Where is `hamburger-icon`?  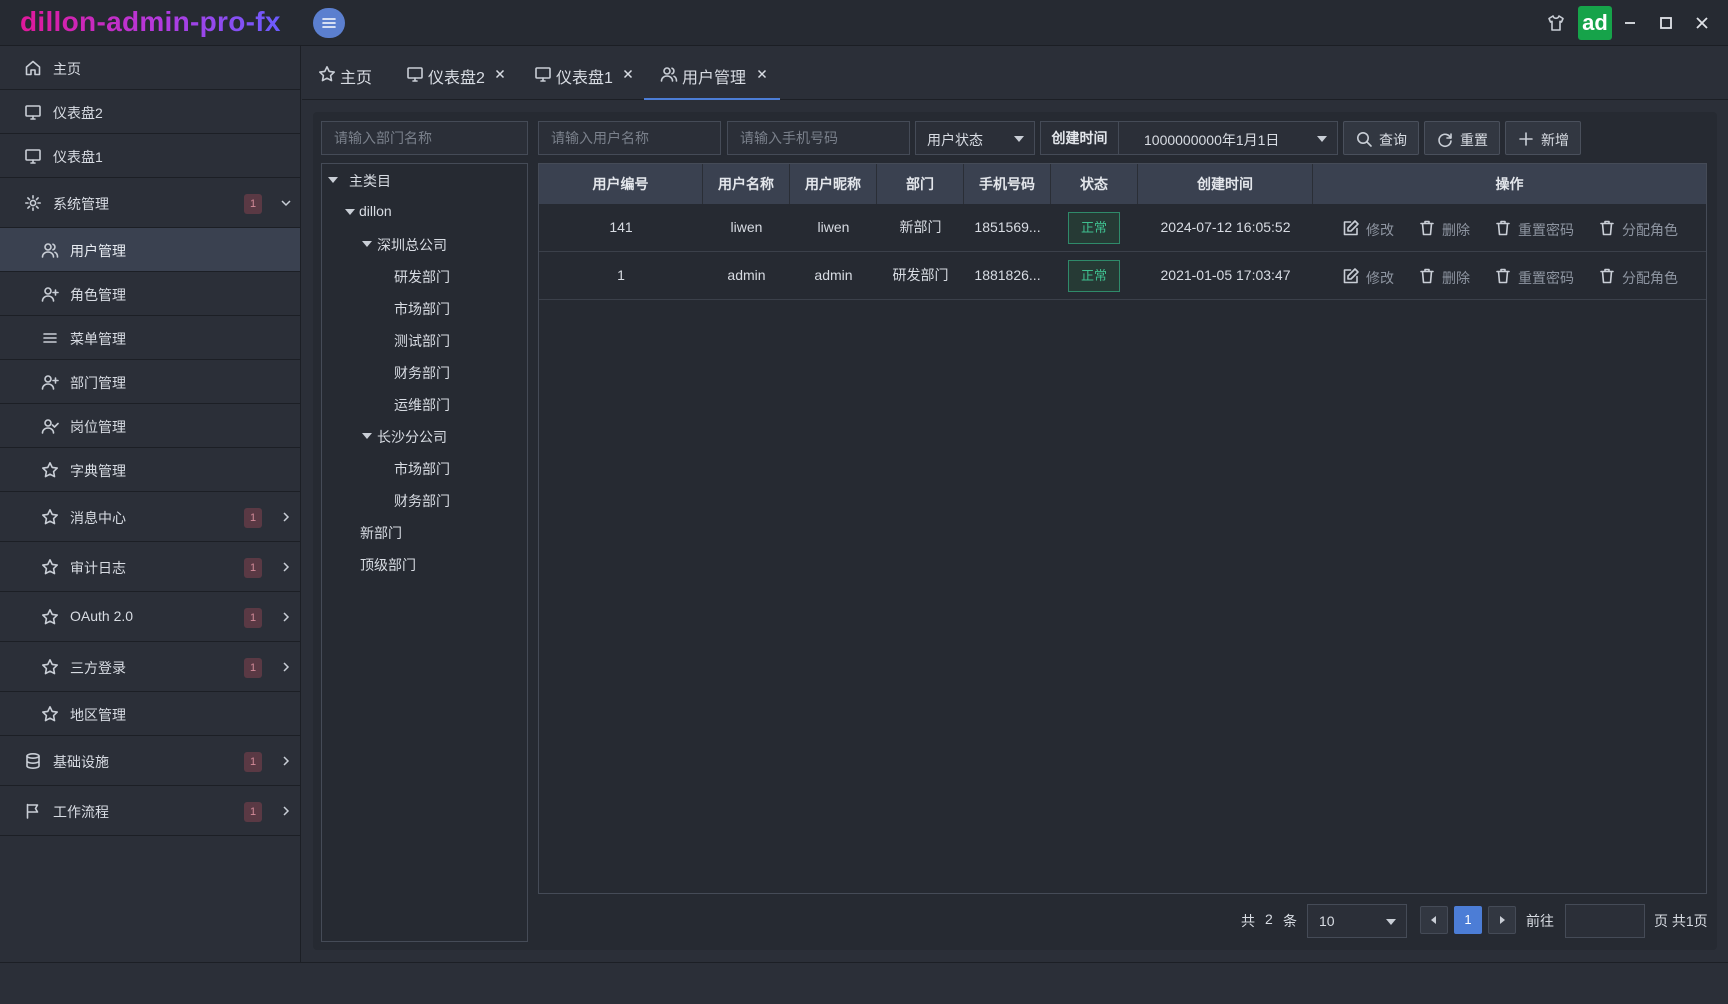 hamburger-icon is located at coordinates (329, 23).